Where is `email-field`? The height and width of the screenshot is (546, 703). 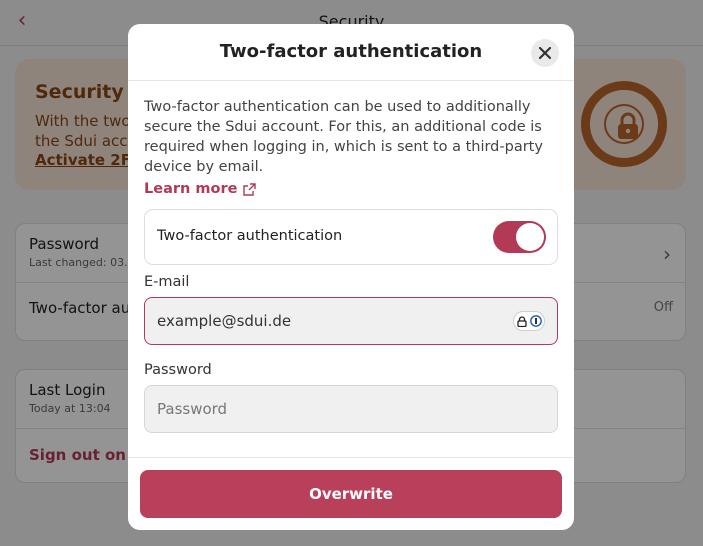 email-field is located at coordinates (351, 321).